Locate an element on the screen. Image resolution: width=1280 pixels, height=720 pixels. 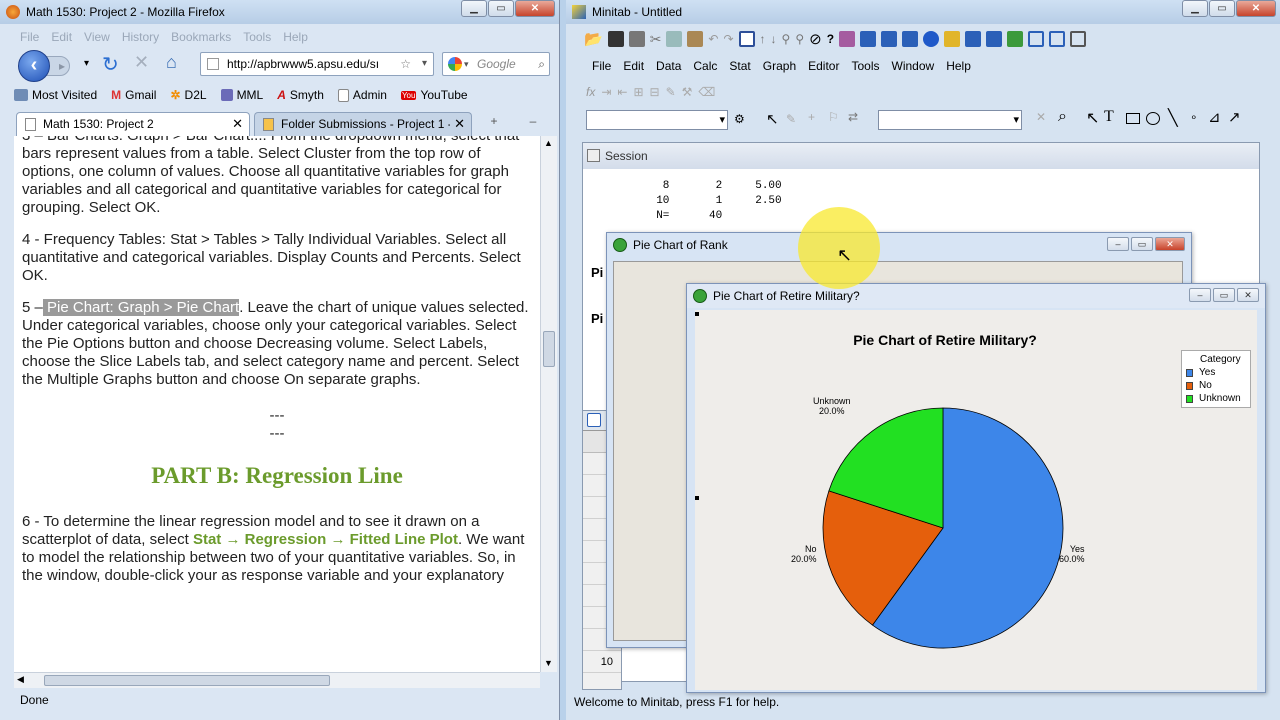
bookmark-admin: Admin is located at coordinates (362, 95).